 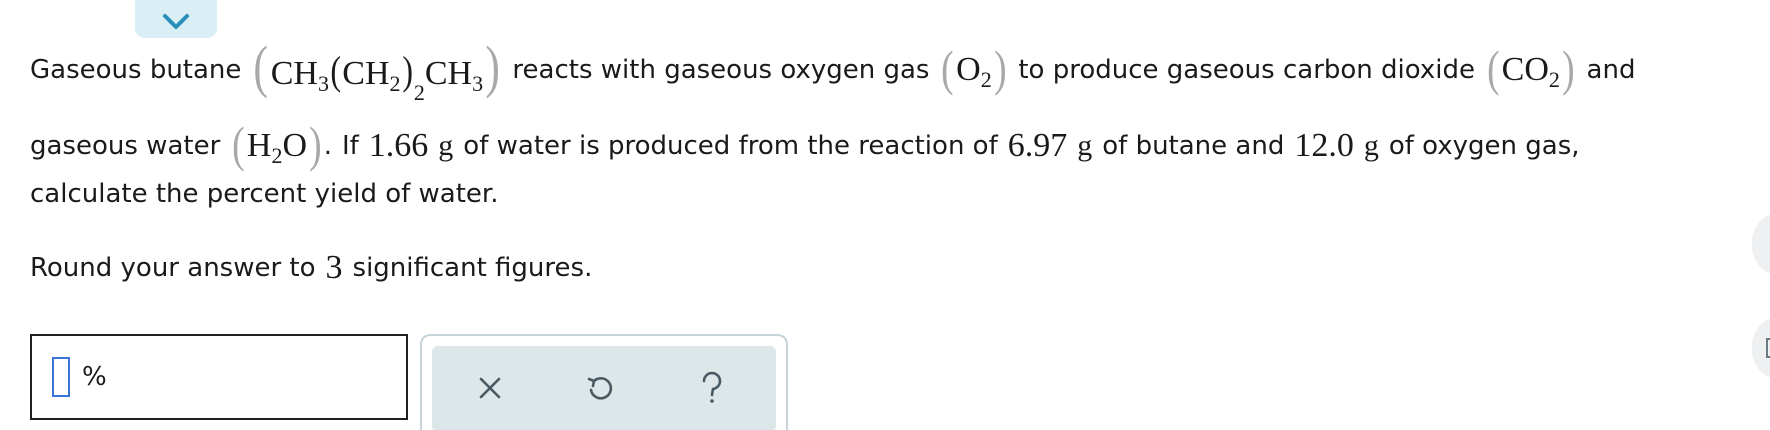 I want to click on help-button, so click(x=712, y=388).